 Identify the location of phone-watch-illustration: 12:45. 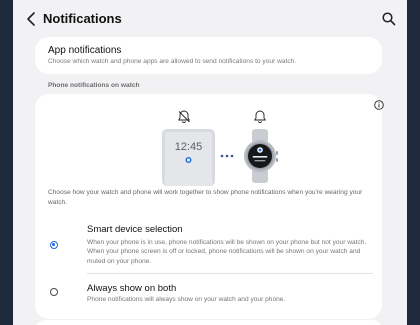
(220, 148).